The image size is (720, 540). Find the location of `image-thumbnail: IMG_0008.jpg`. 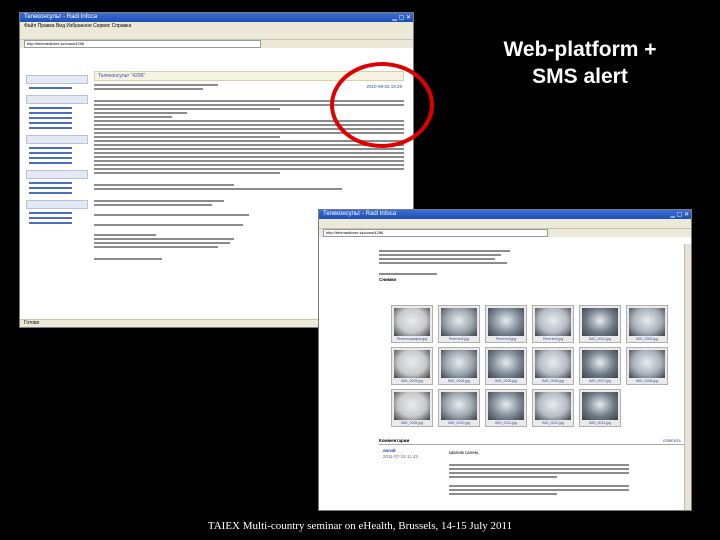

image-thumbnail: IMG_0008.jpg is located at coordinates (647, 366).